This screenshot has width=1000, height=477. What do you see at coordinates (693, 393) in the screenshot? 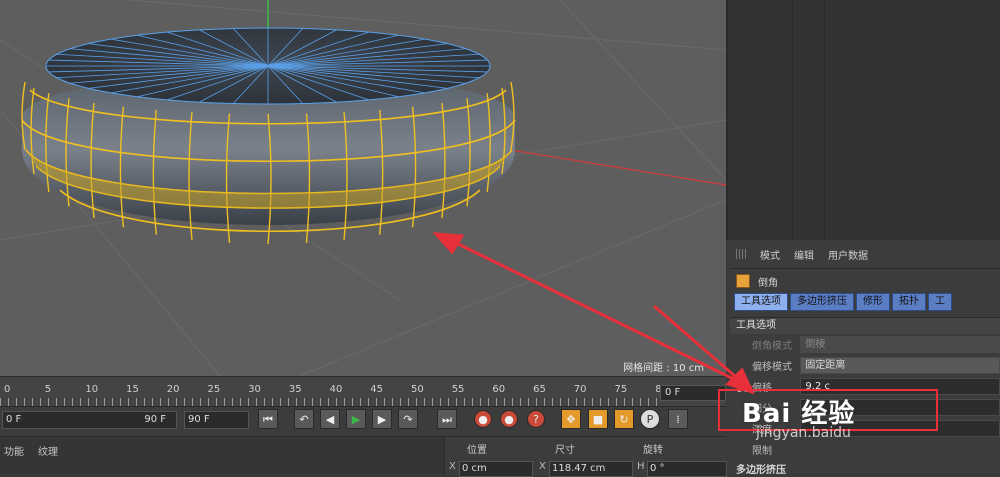
I see `current-frame-field: 0 F` at bounding box center [693, 393].